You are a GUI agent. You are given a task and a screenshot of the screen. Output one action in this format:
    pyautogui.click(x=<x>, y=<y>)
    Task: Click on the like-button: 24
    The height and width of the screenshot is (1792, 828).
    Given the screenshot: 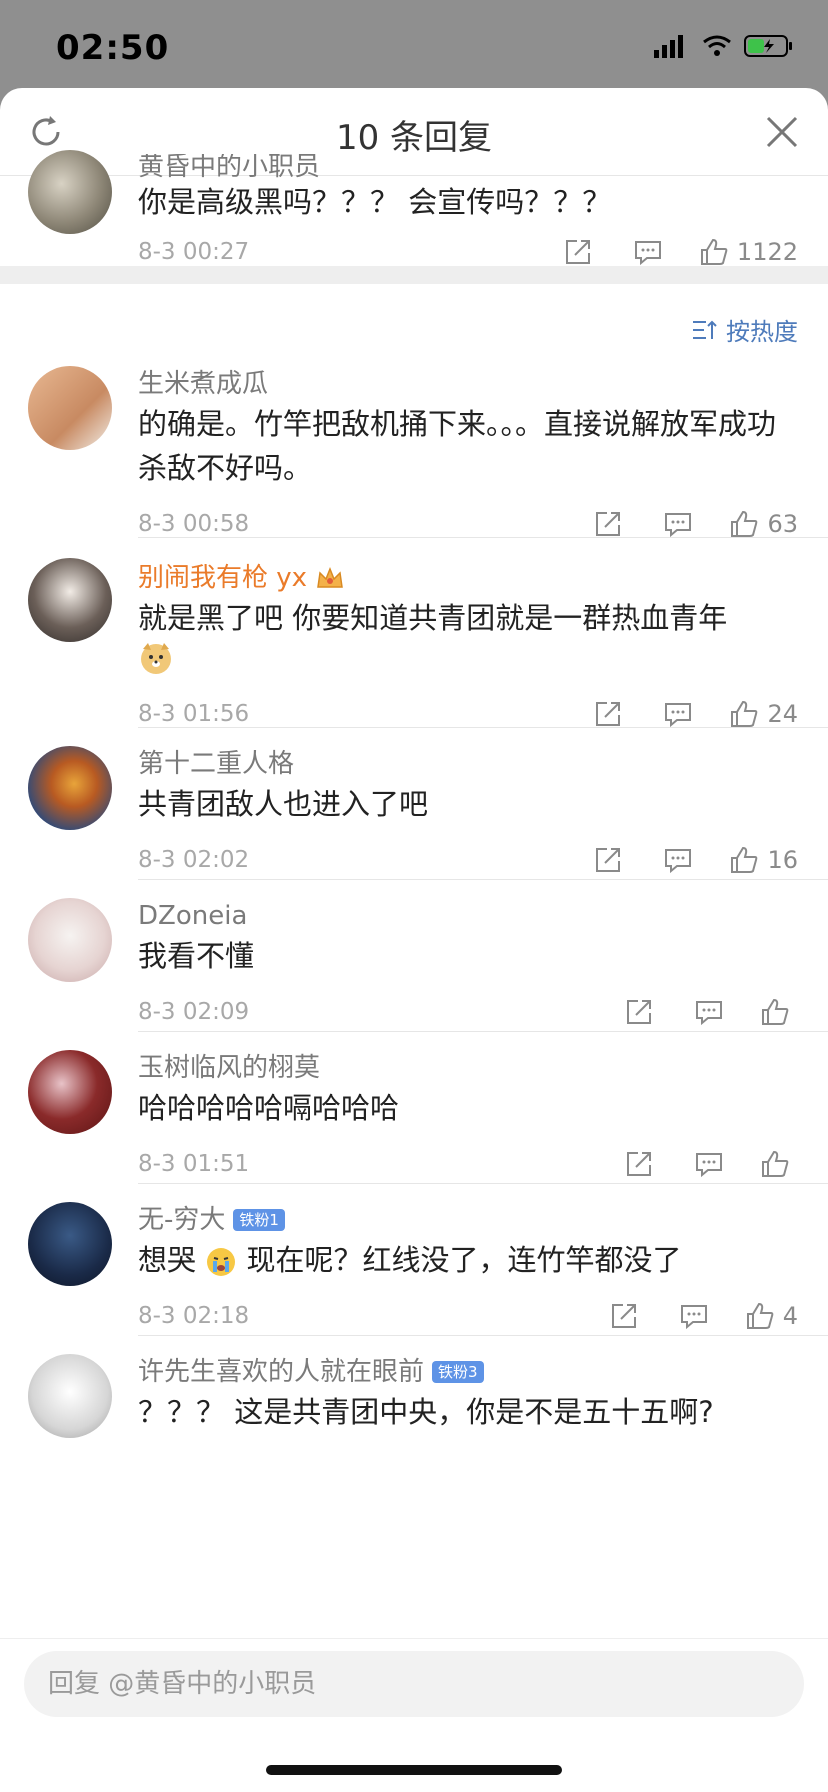 What is the action you would take?
    pyautogui.click(x=763, y=714)
    